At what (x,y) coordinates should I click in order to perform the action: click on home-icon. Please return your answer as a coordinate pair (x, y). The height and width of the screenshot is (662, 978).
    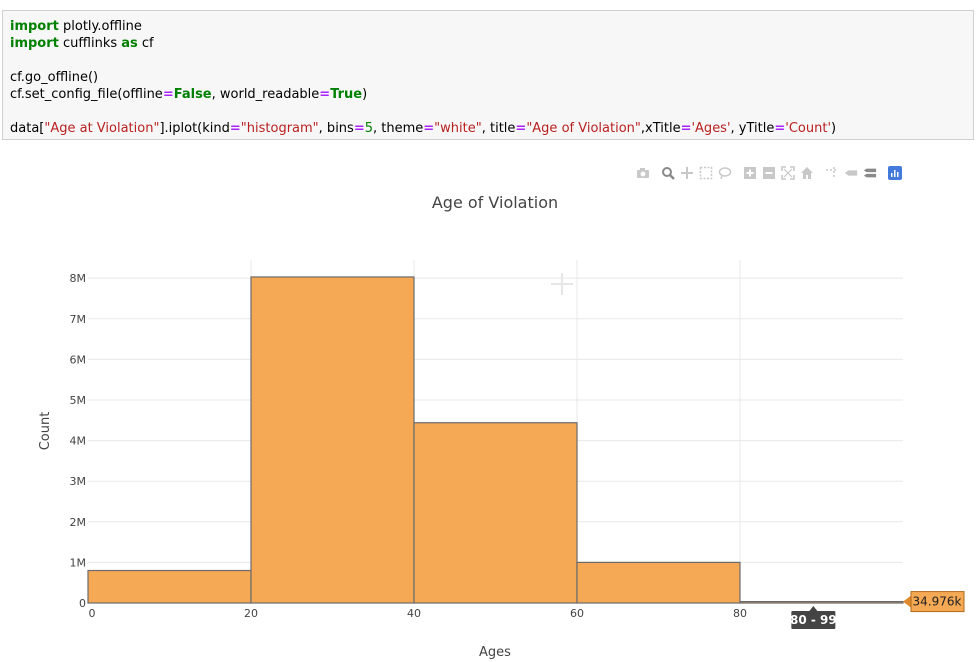
    Looking at the image, I should click on (807, 173).